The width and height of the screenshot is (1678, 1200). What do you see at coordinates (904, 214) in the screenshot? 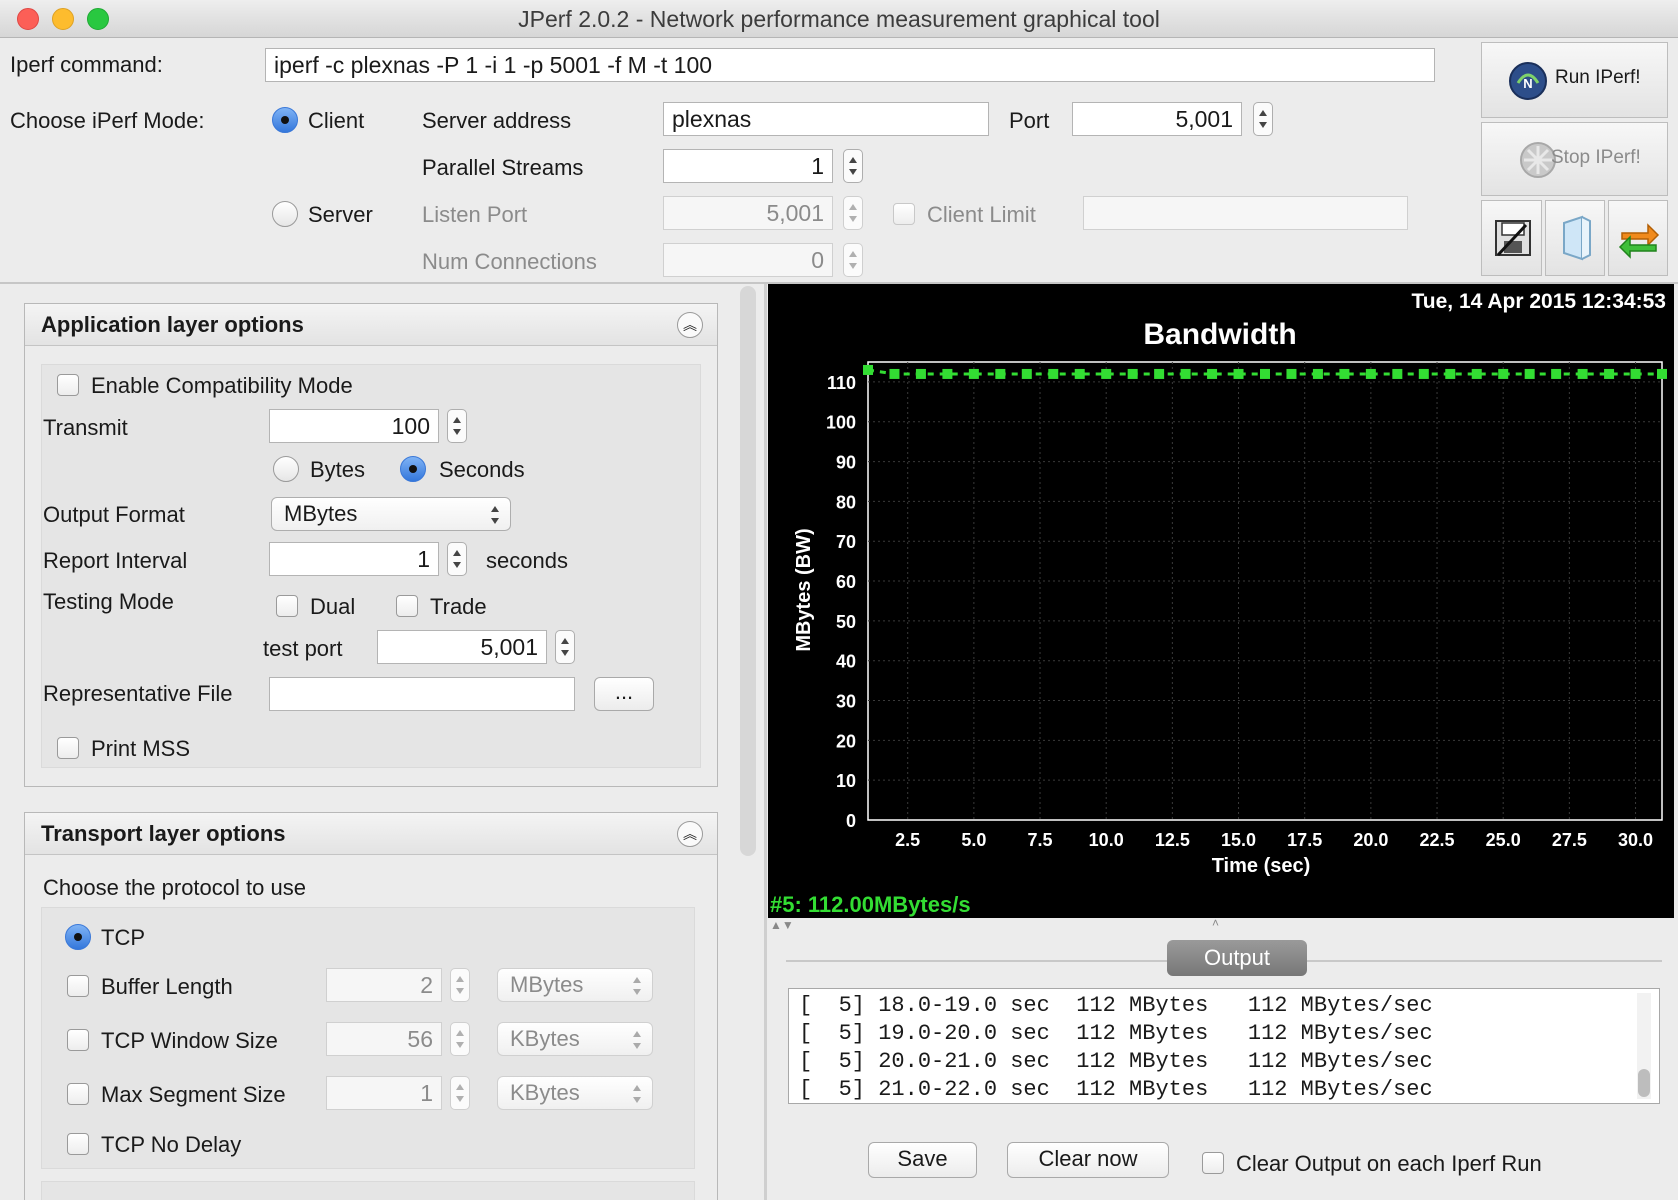
I see `client-limit-checkbox` at bounding box center [904, 214].